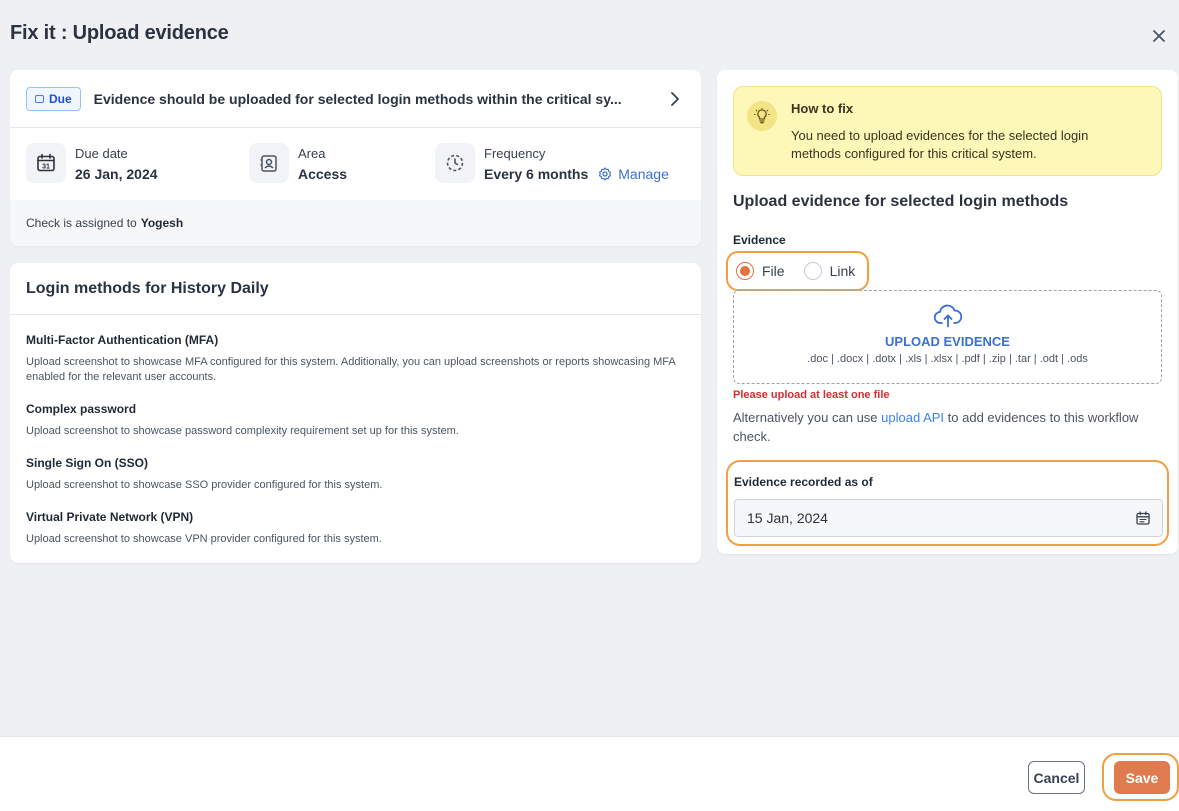 Image resolution: width=1179 pixels, height=811 pixels. I want to click on evidence-recorded-date-value: 15 Jan, 2024, so click(787, 518).